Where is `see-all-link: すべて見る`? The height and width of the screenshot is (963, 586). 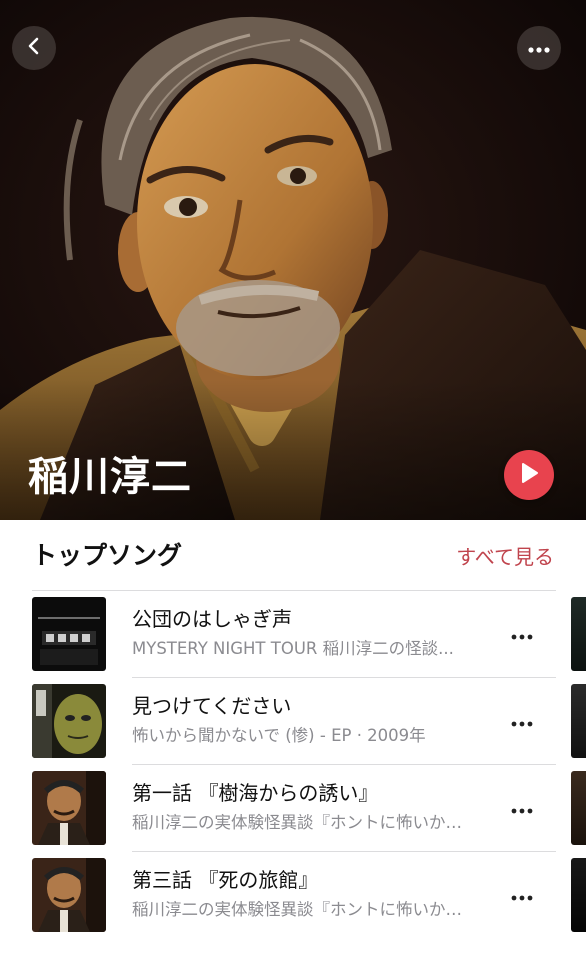 see-all-link: すべて見る is located at coordinates (505, 557).